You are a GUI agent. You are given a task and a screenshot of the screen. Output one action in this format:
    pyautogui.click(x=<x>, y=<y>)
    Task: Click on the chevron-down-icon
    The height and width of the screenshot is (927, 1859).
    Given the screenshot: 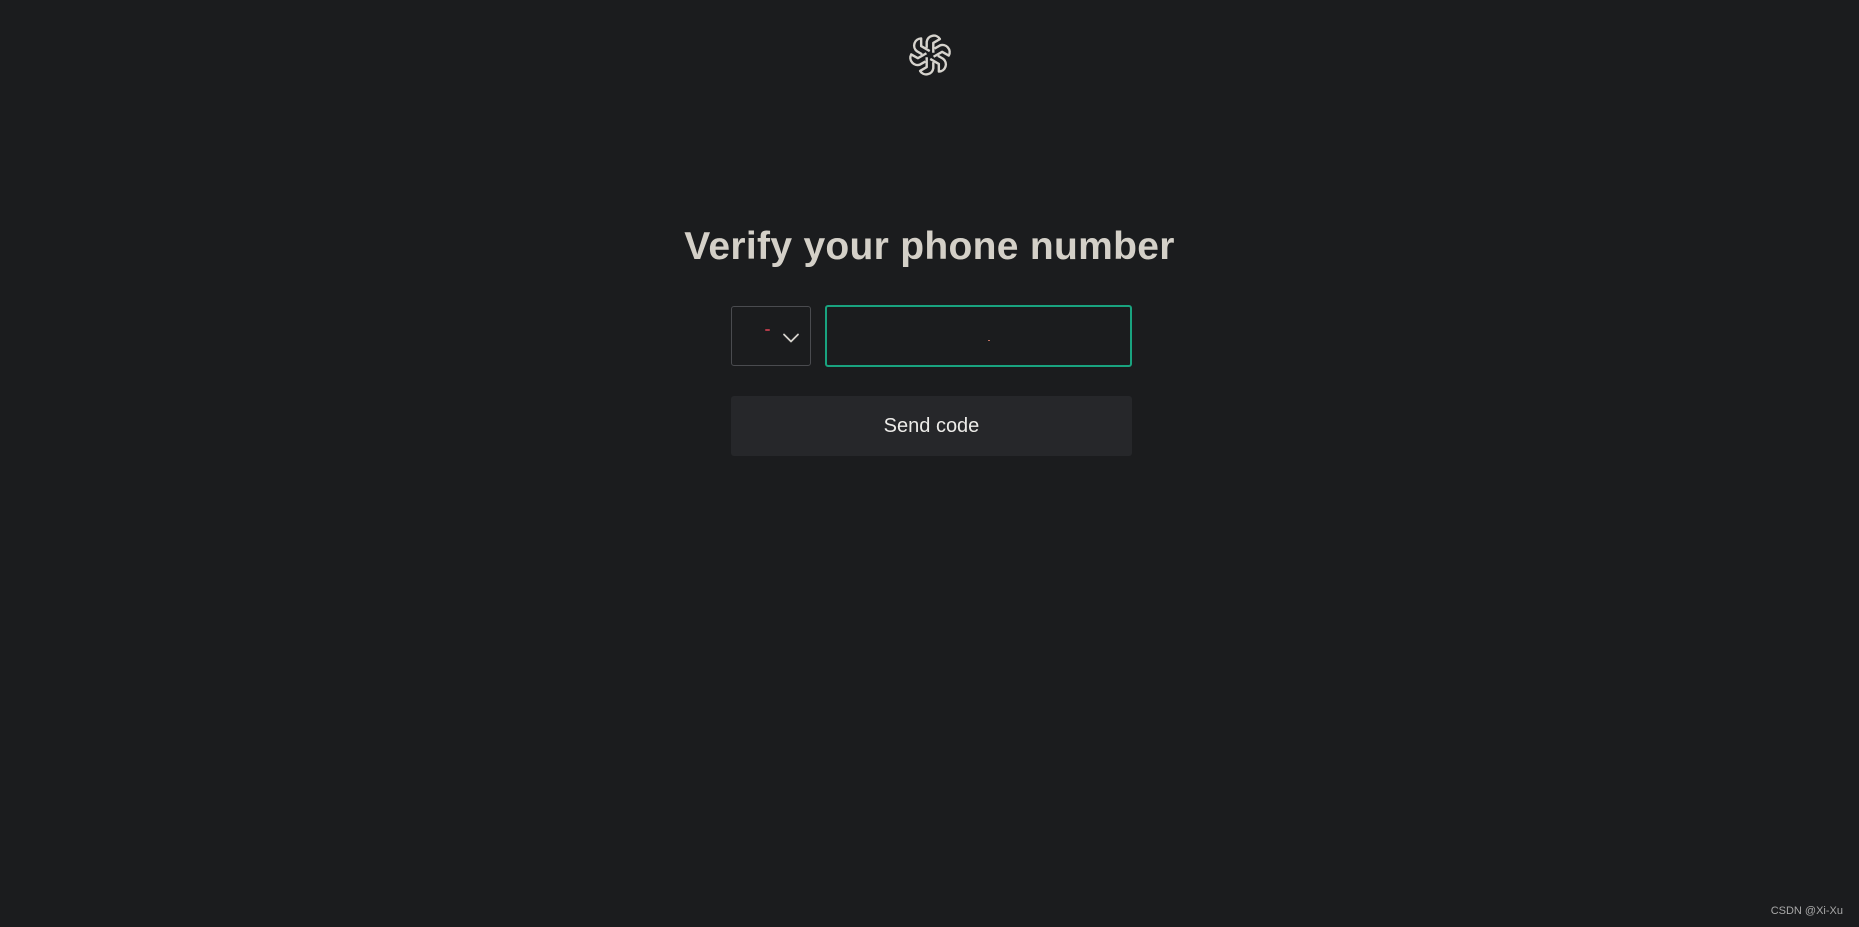 What is the action you would take?
    pyautogui.click(x=791, y=338)
    